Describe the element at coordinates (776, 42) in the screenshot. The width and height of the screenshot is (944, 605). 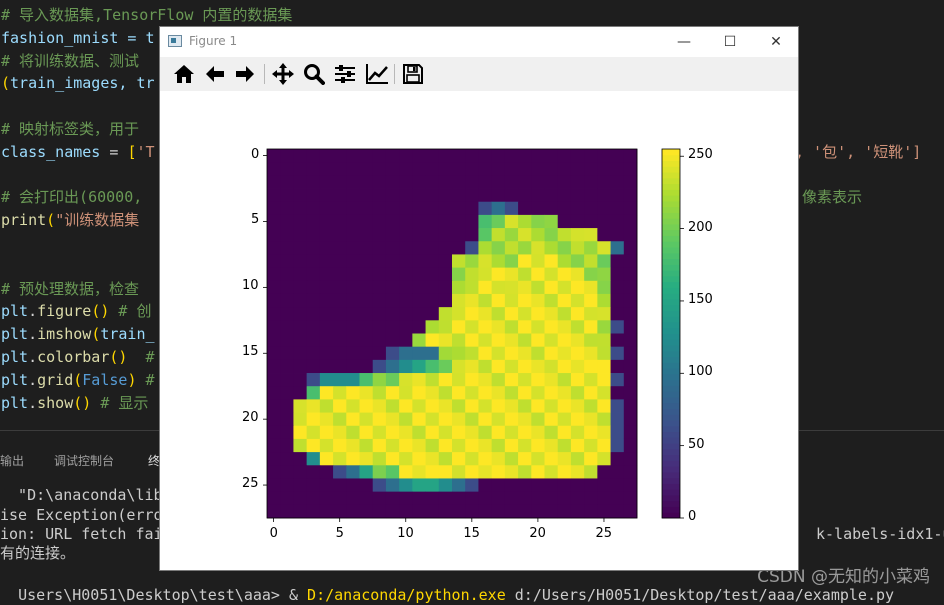
I see `close-button: ✕` at that location.